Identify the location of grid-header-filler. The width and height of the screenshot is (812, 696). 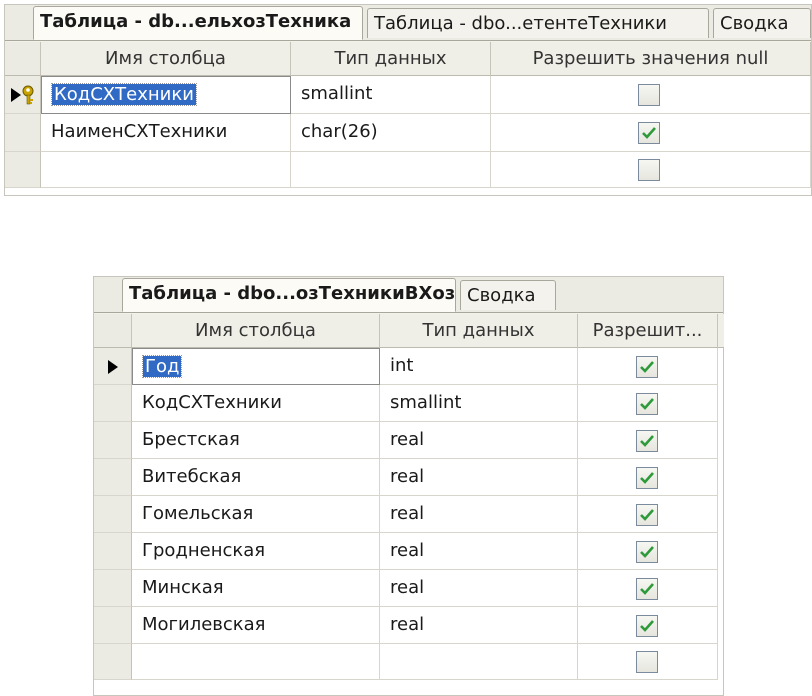
(721, 331).